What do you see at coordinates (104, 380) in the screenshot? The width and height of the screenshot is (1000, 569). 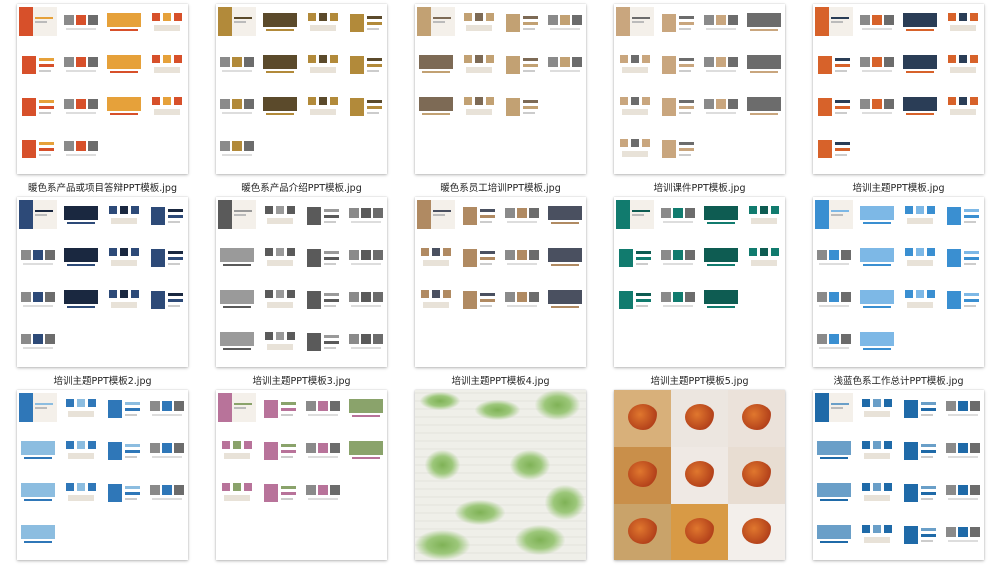 I see `file-name-label: 培训主题PPT模板2.jpg` at bounding box center [104, 380].